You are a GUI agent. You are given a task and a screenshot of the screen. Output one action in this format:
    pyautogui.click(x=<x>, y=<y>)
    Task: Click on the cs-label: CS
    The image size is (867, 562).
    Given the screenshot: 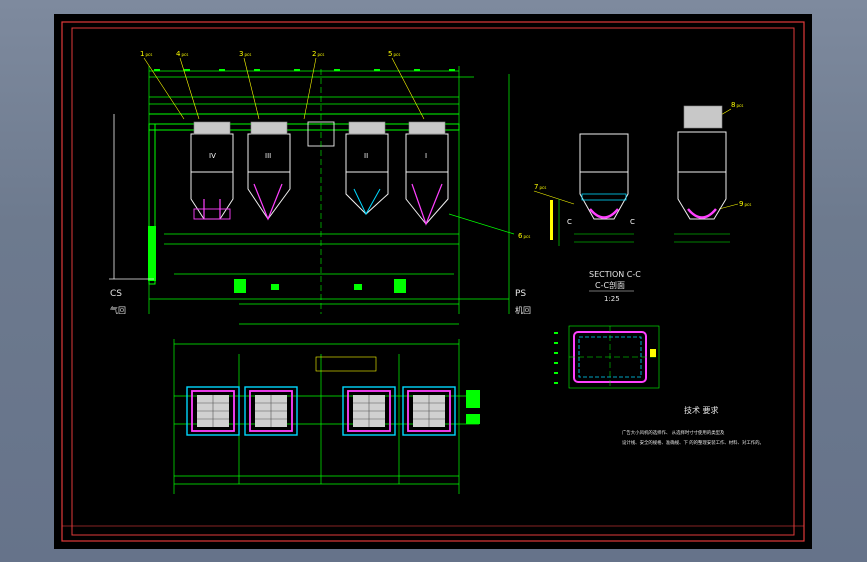 What is the action you would take?
    pyautogui.click(x=116, y=294)
    